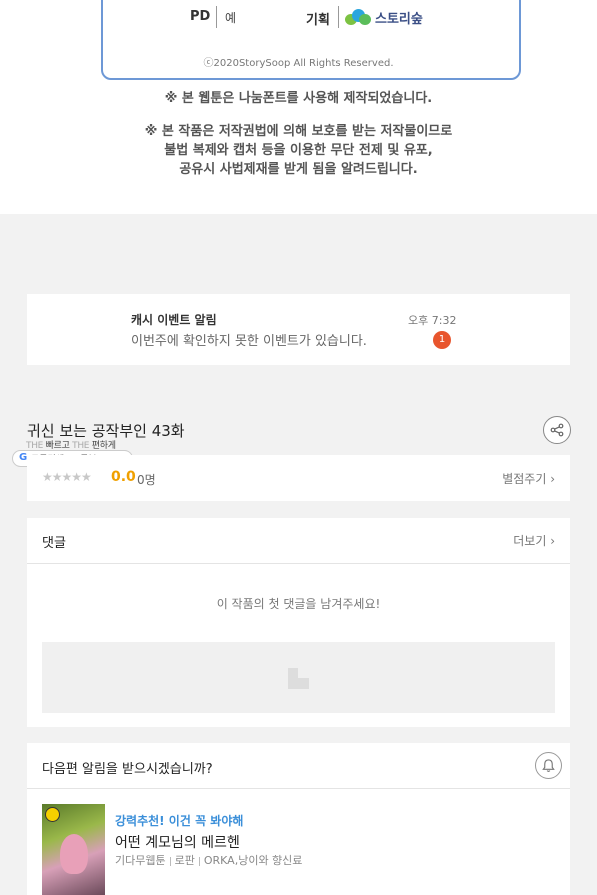 The image size is (597, 895). Describe the element at coordinates (200, 16) in the screenshot. I see `credit-pd-label: PD` at that location.